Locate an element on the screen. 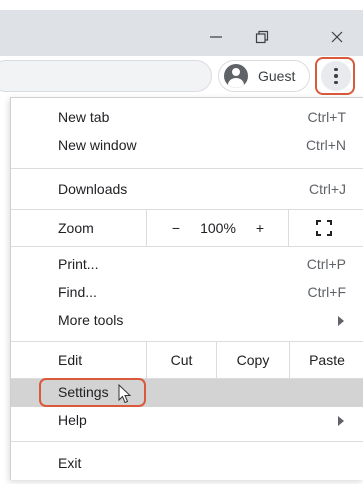  zoom-in-button: + is located at coordinates (260, 228).